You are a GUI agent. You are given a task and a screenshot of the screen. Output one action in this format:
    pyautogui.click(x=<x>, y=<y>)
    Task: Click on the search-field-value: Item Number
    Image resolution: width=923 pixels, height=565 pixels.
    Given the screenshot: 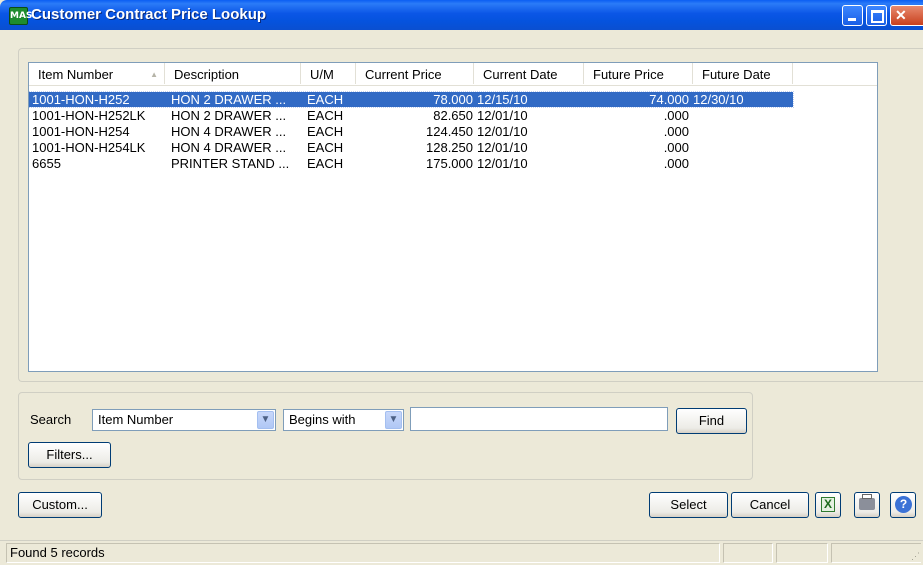 What is the action you would take?
    pyautogui.click(x=136, y=419)
    